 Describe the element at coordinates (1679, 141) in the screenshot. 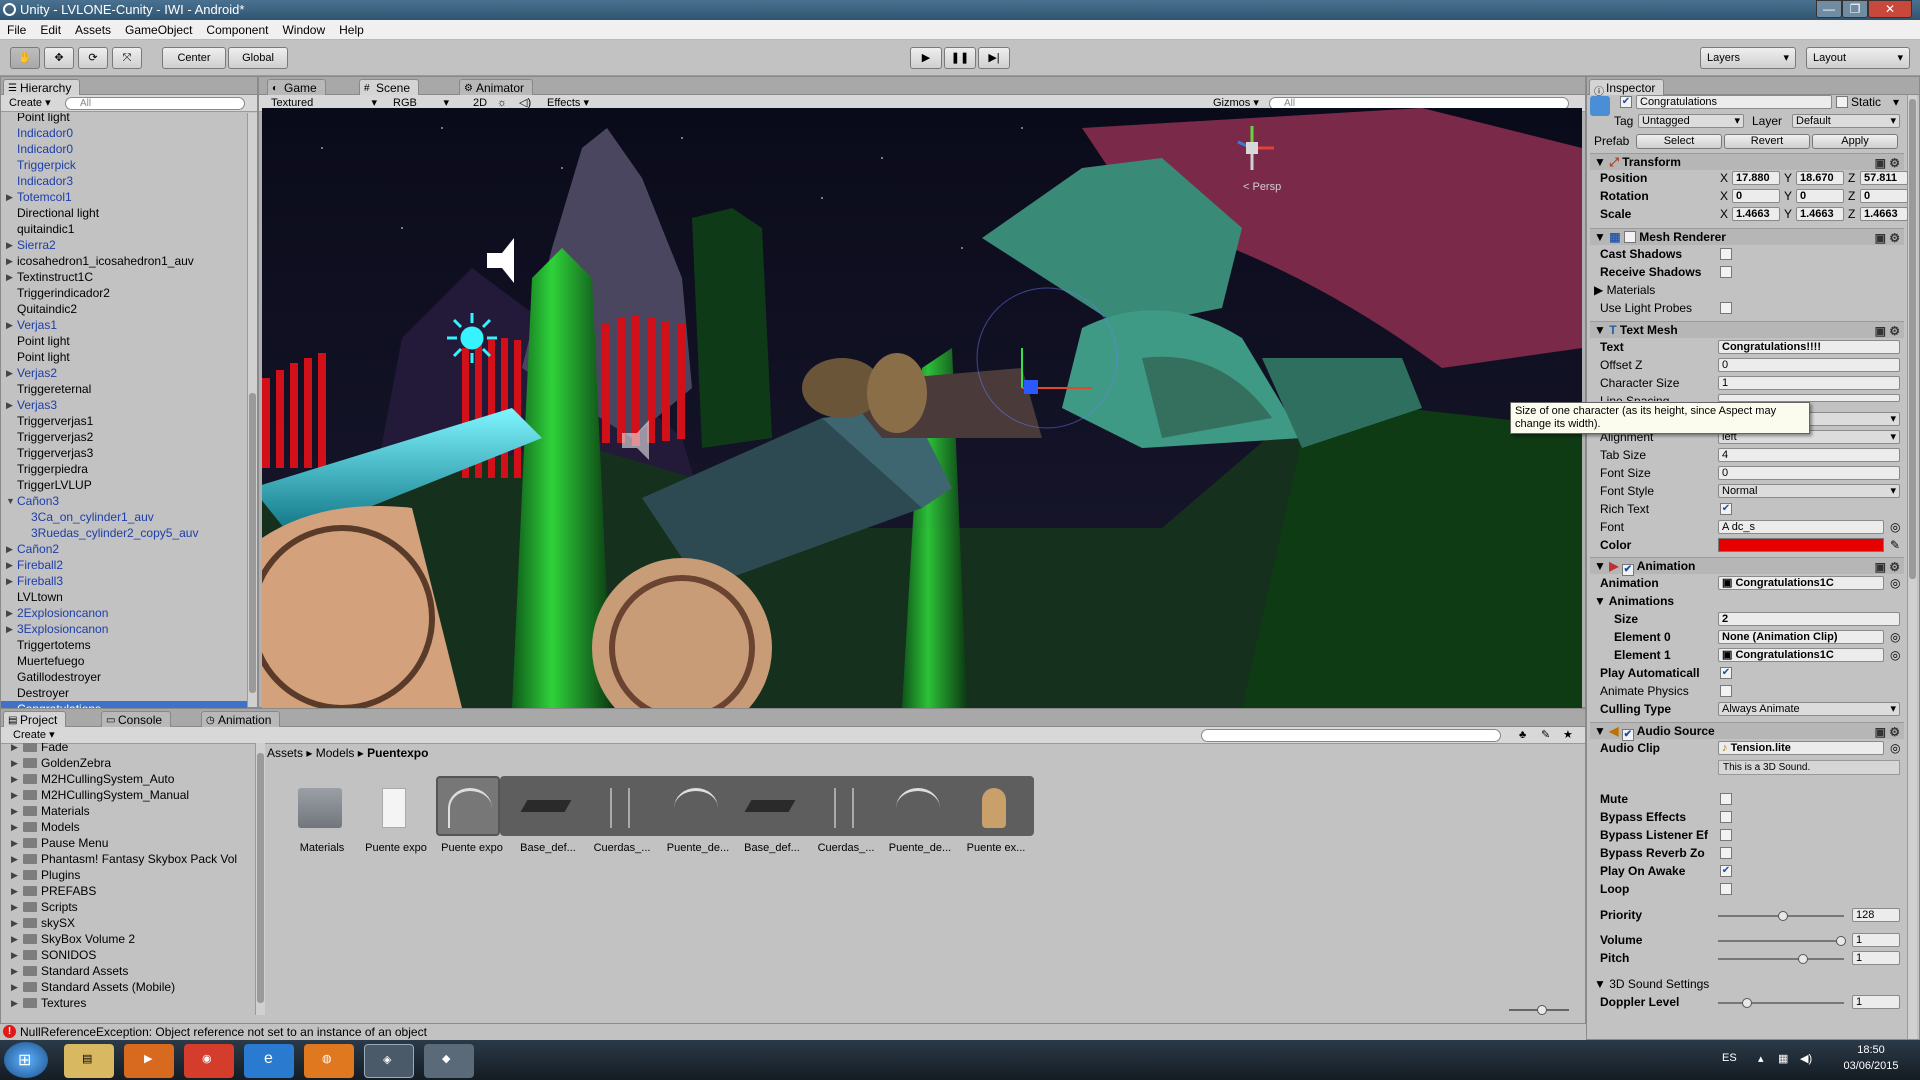

I see `prefab-select-button: Select` at that location.